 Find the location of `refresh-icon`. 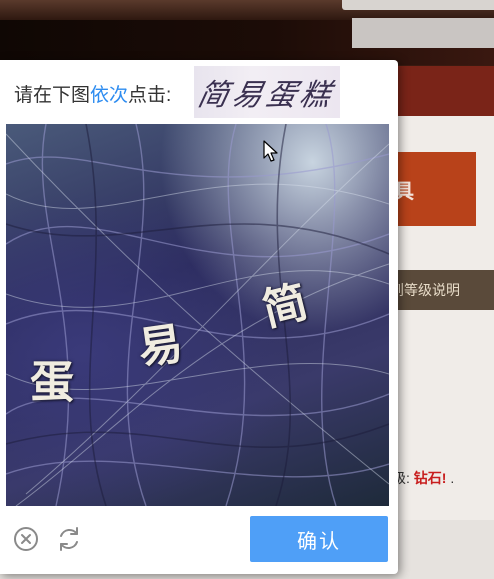

refresh-icon is located at coordinates (69, 539).